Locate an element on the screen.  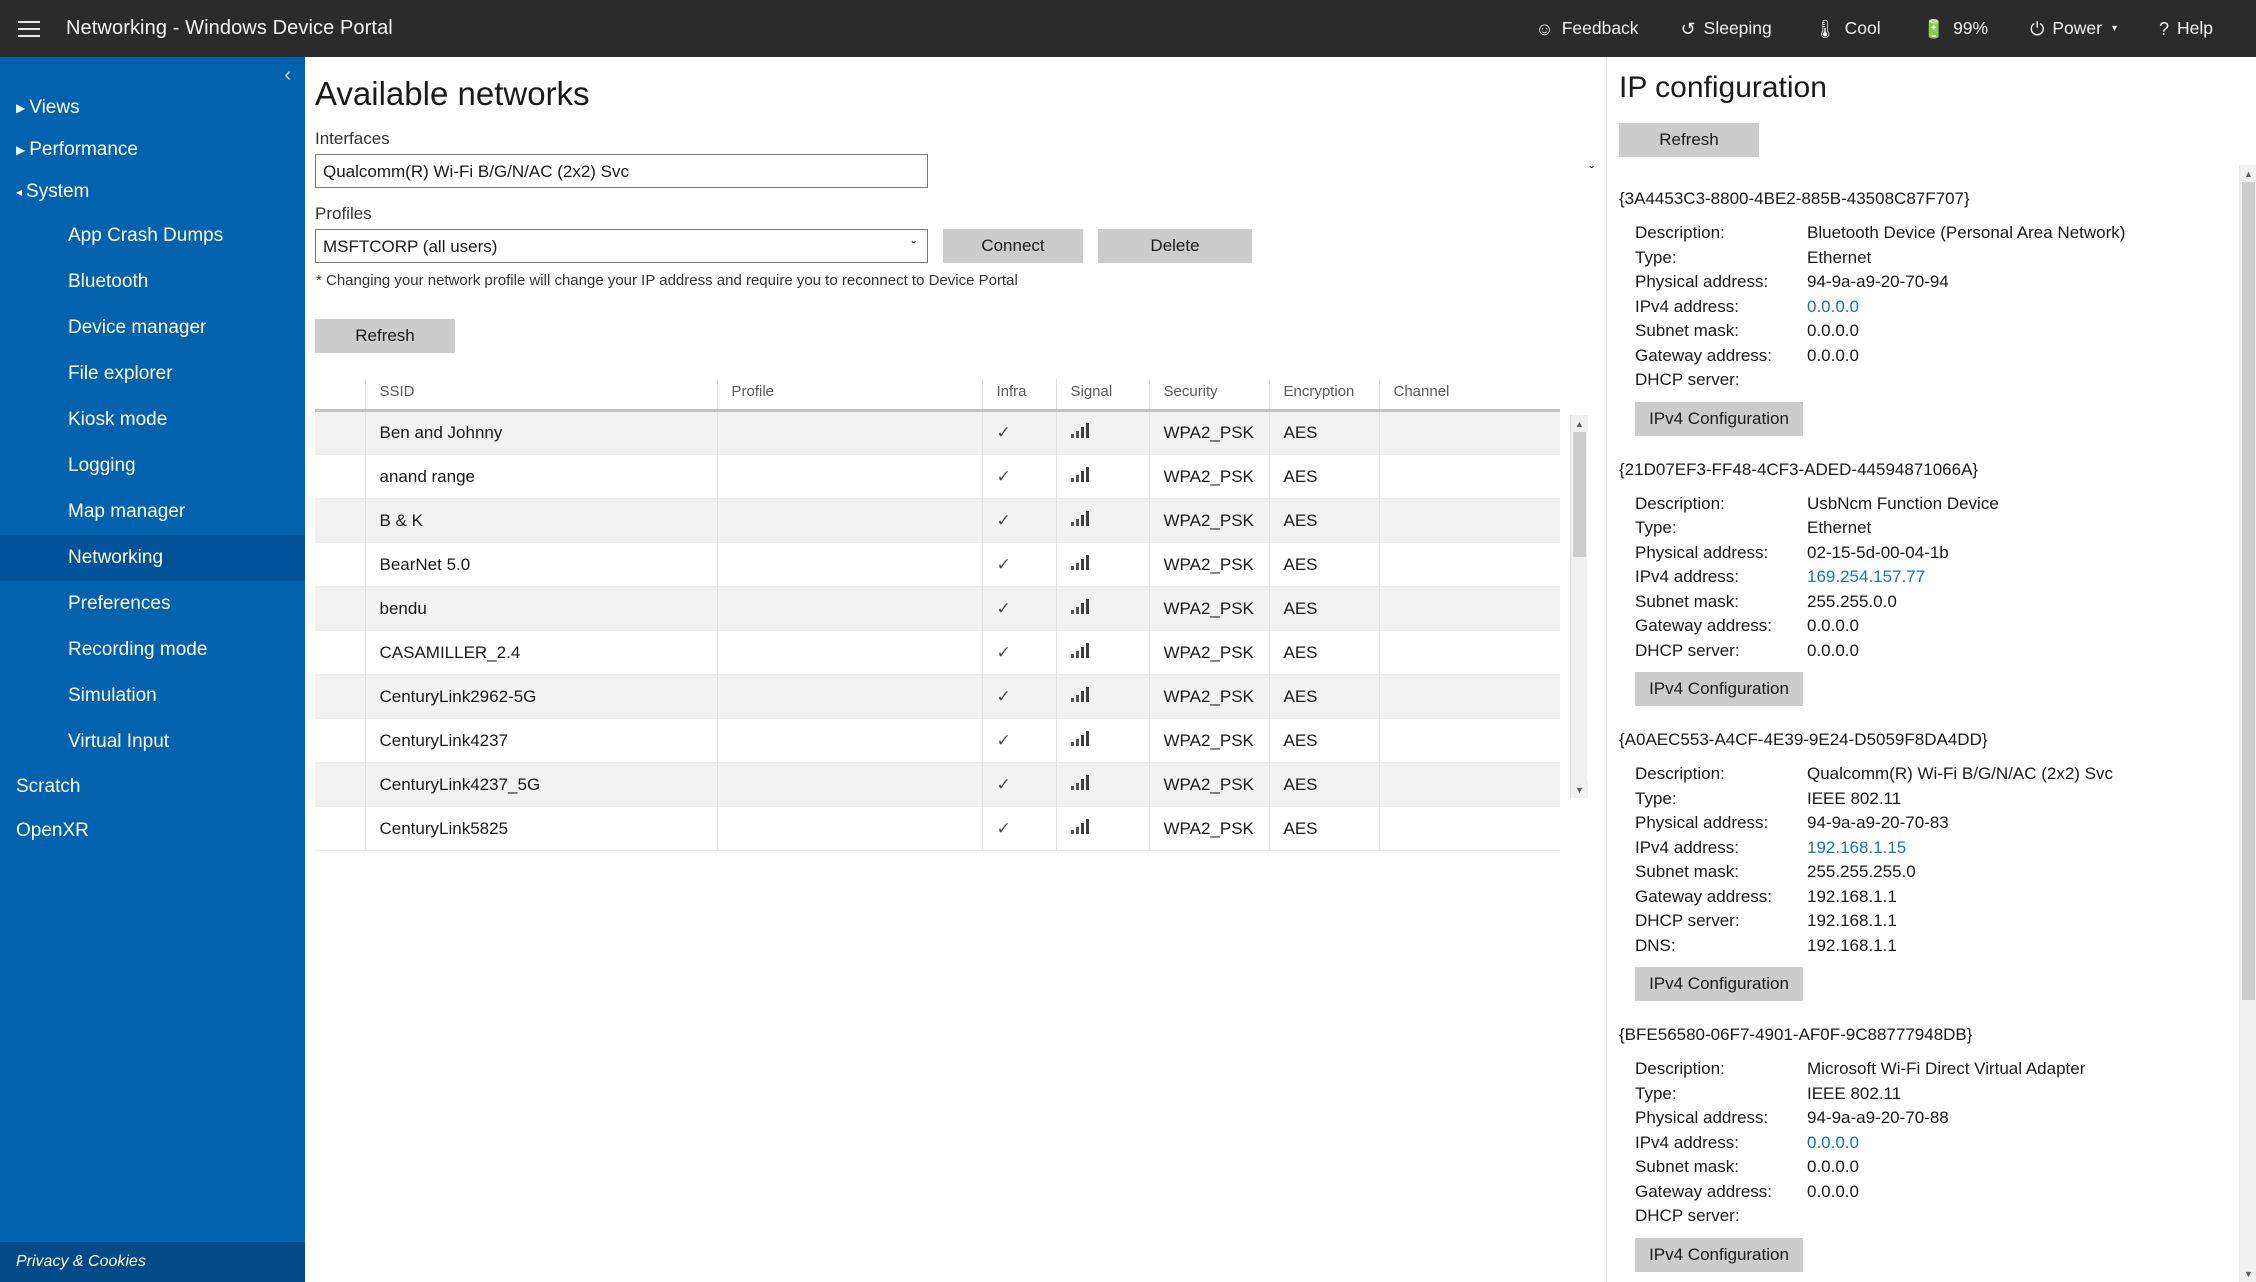
sidebar-item-openxr: OpenXR is located at coordinates (152, 831).